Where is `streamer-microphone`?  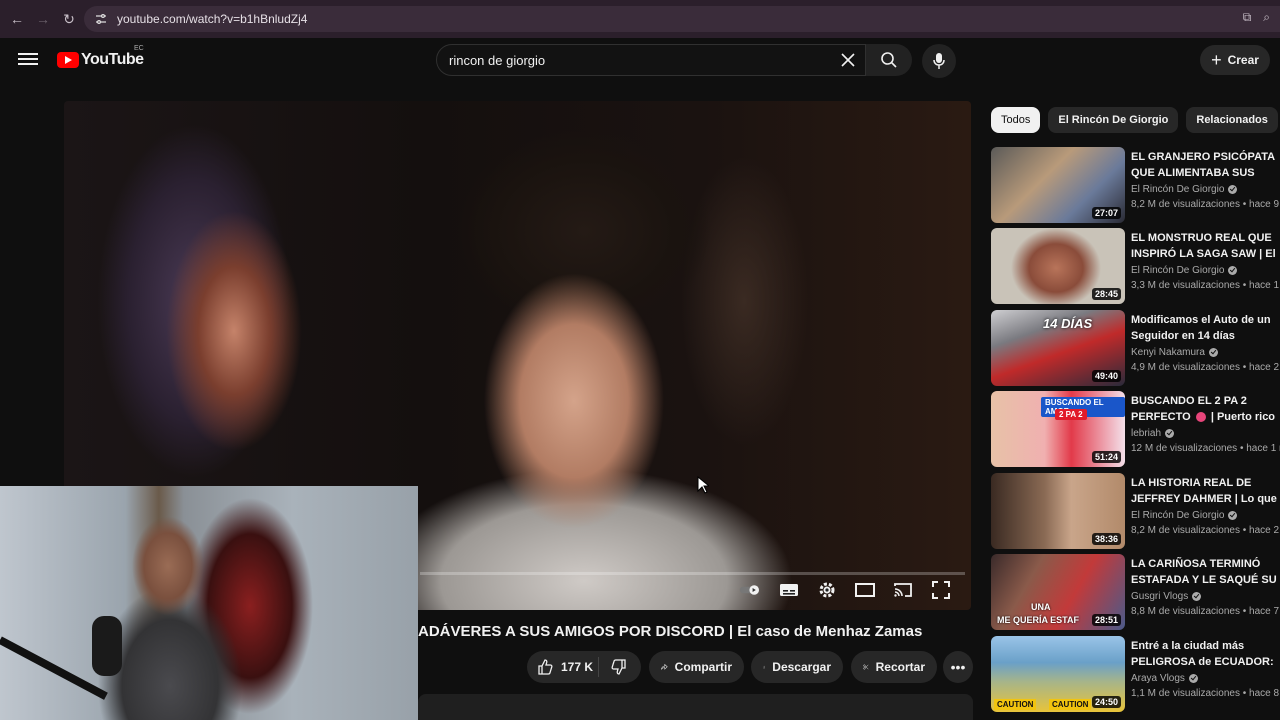
streamer-microphone is located at coordinates (107, 646).